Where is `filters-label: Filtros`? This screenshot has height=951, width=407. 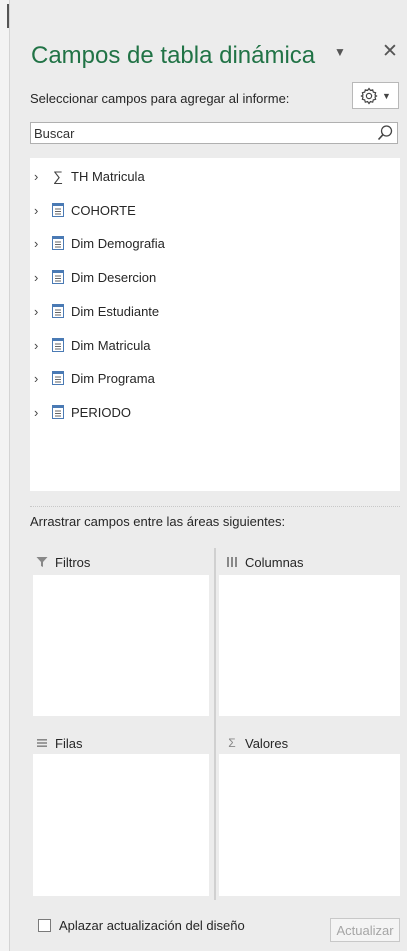 filters-label: Filtros is located at coordinates (73, 562).